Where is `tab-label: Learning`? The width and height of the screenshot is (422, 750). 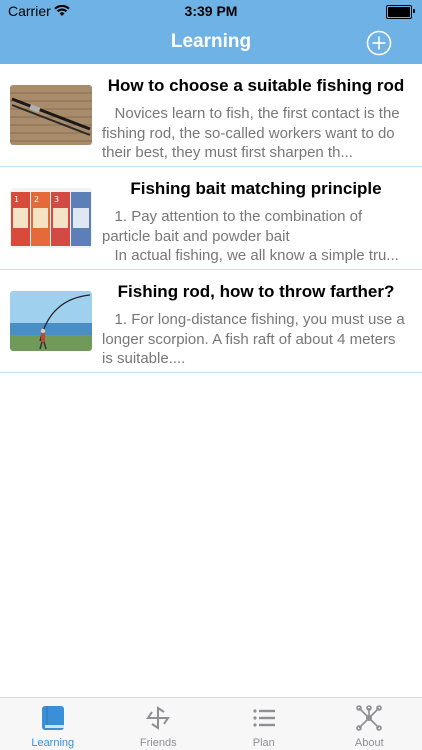 tab-label: Learning is located at coordinates (53, 743).